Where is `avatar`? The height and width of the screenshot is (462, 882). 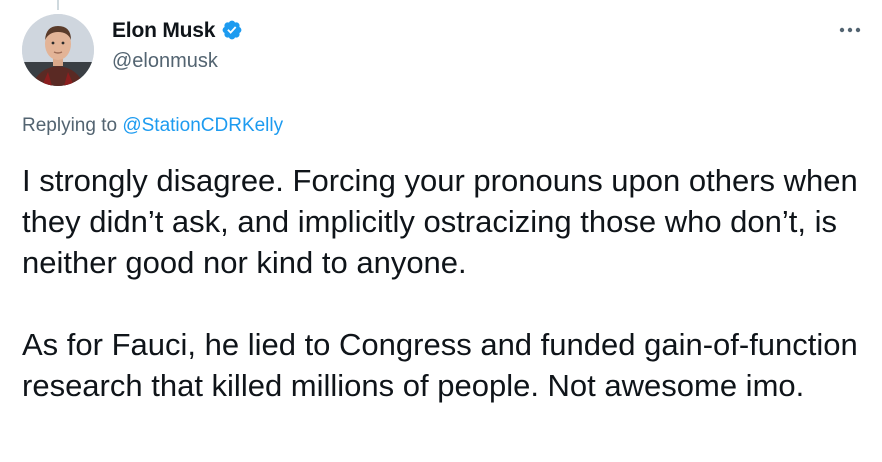
avatar is located at coordinates (58, 50).